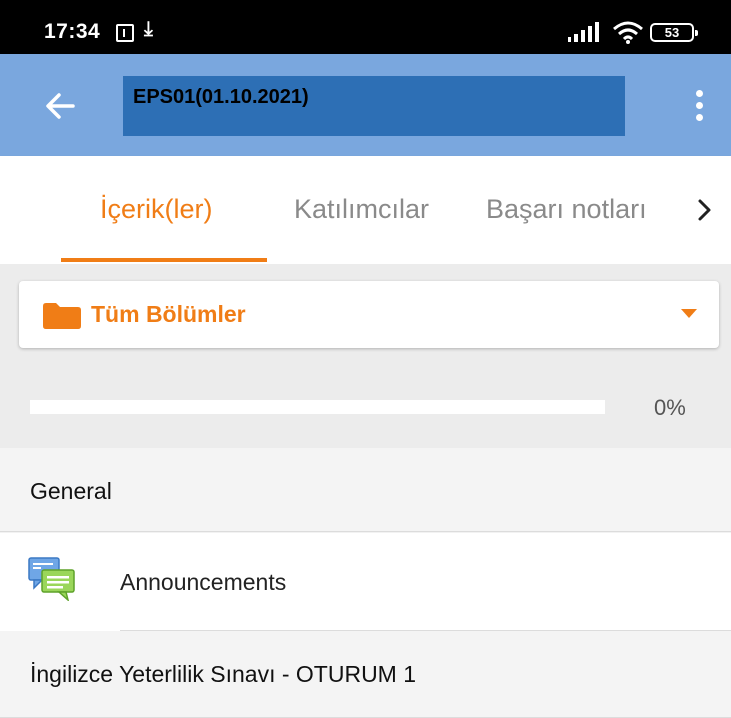 The width and height of the screenshot is (731, 718). I want to click on active-tab-indicator, so click(164, 260).